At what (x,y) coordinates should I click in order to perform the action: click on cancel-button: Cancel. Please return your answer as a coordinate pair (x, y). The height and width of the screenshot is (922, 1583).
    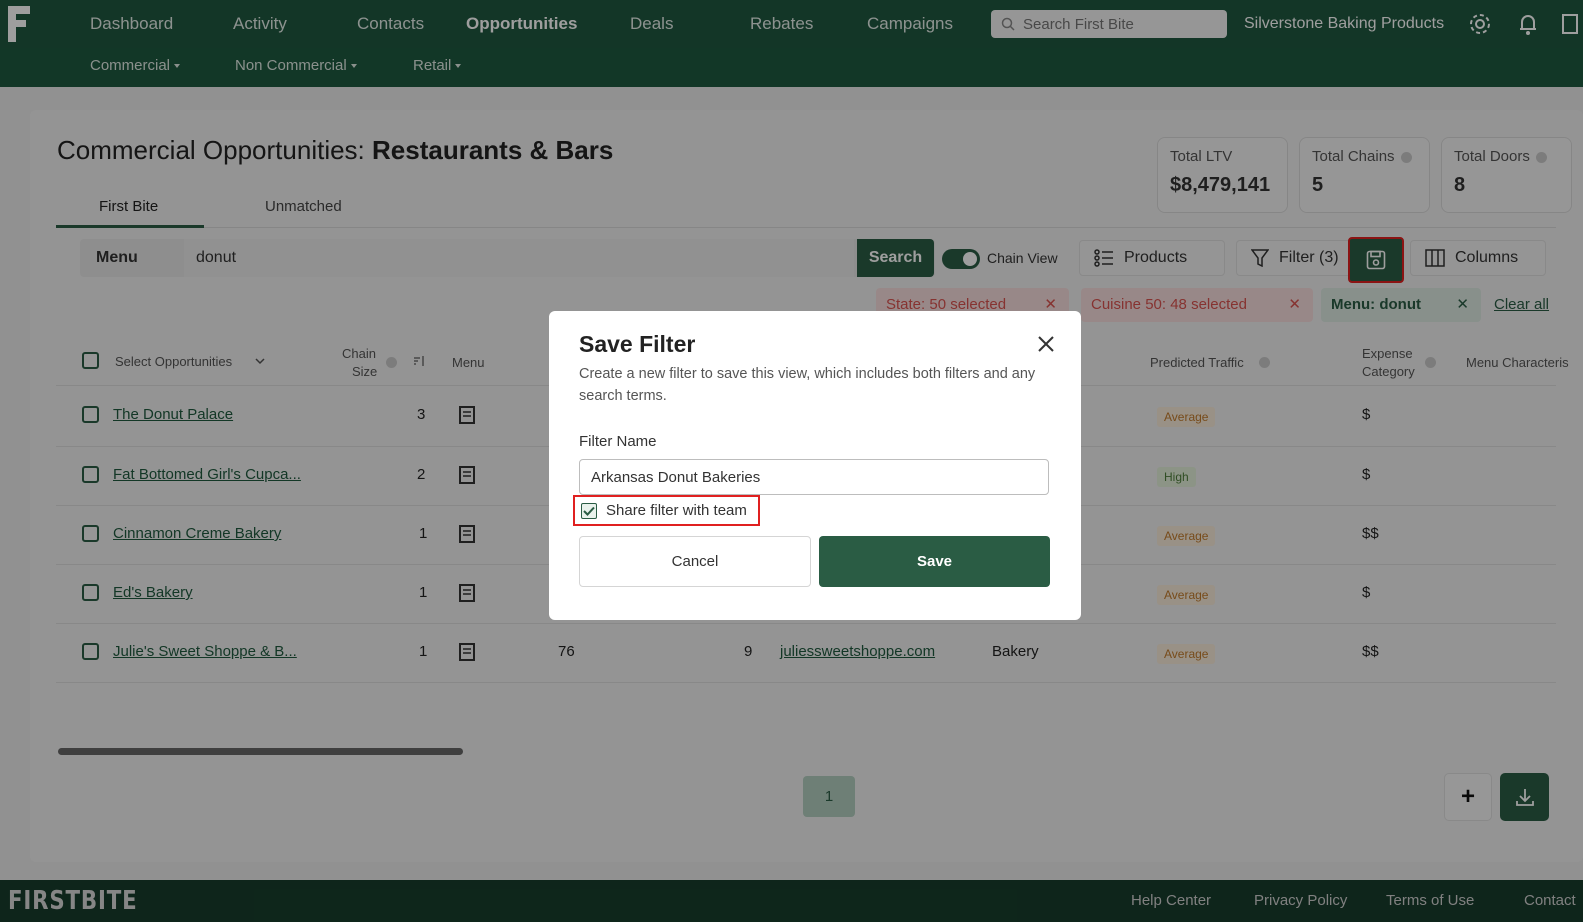
    Looking at the image, I should click on (695, 561).